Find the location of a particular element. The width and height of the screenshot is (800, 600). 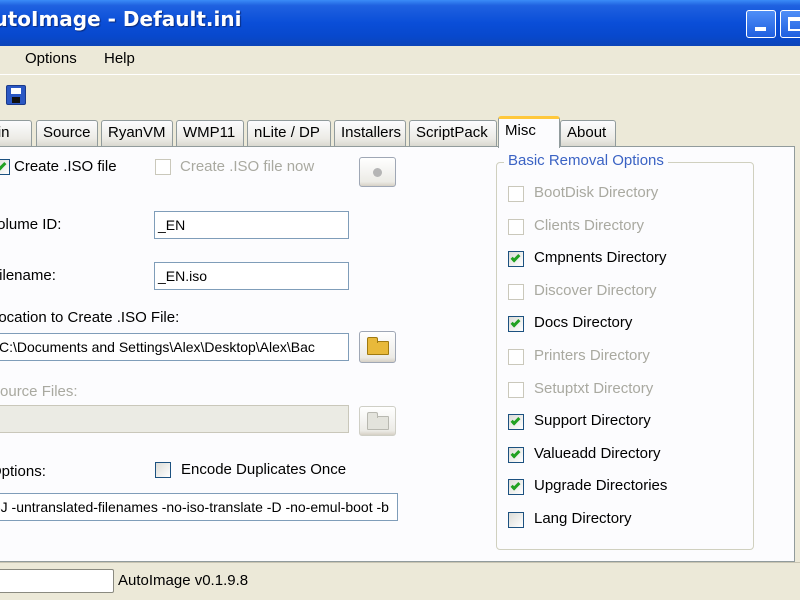

minimize-icon is located at coordinates (760, 29).